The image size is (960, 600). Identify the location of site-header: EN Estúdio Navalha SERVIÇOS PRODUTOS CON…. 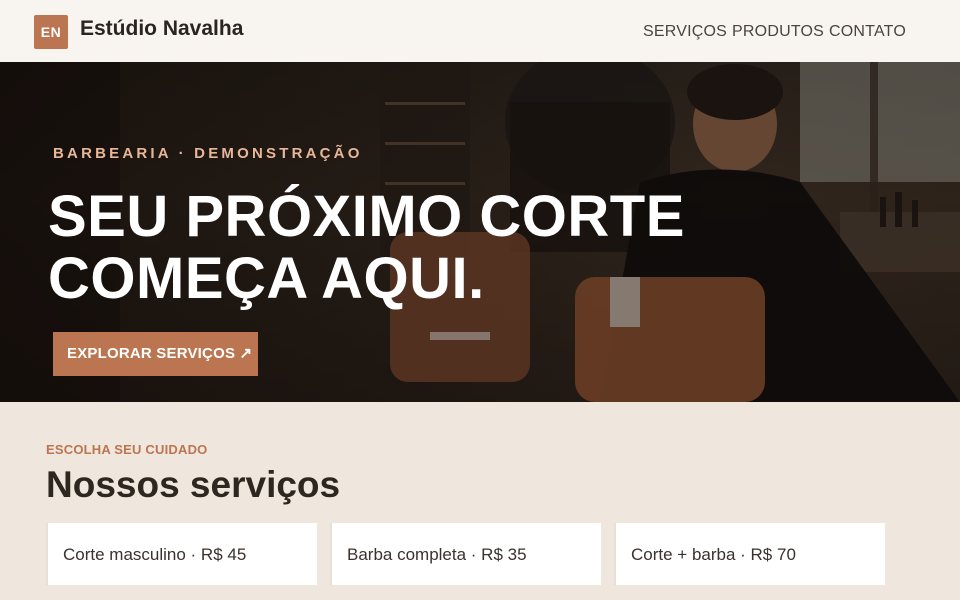
(480, 31).